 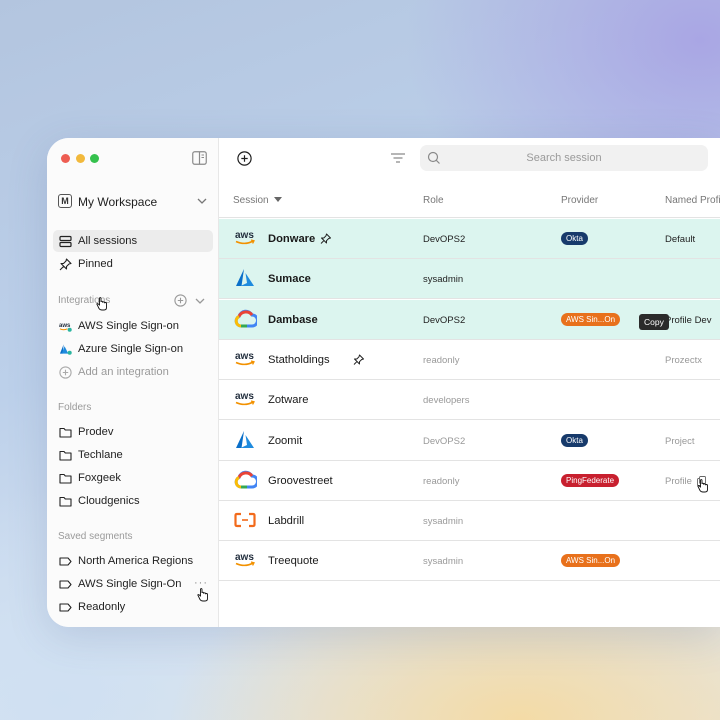 I want to click on integration-item-aws: aws AWS Single Sign-on, so click(x=133, y=326).